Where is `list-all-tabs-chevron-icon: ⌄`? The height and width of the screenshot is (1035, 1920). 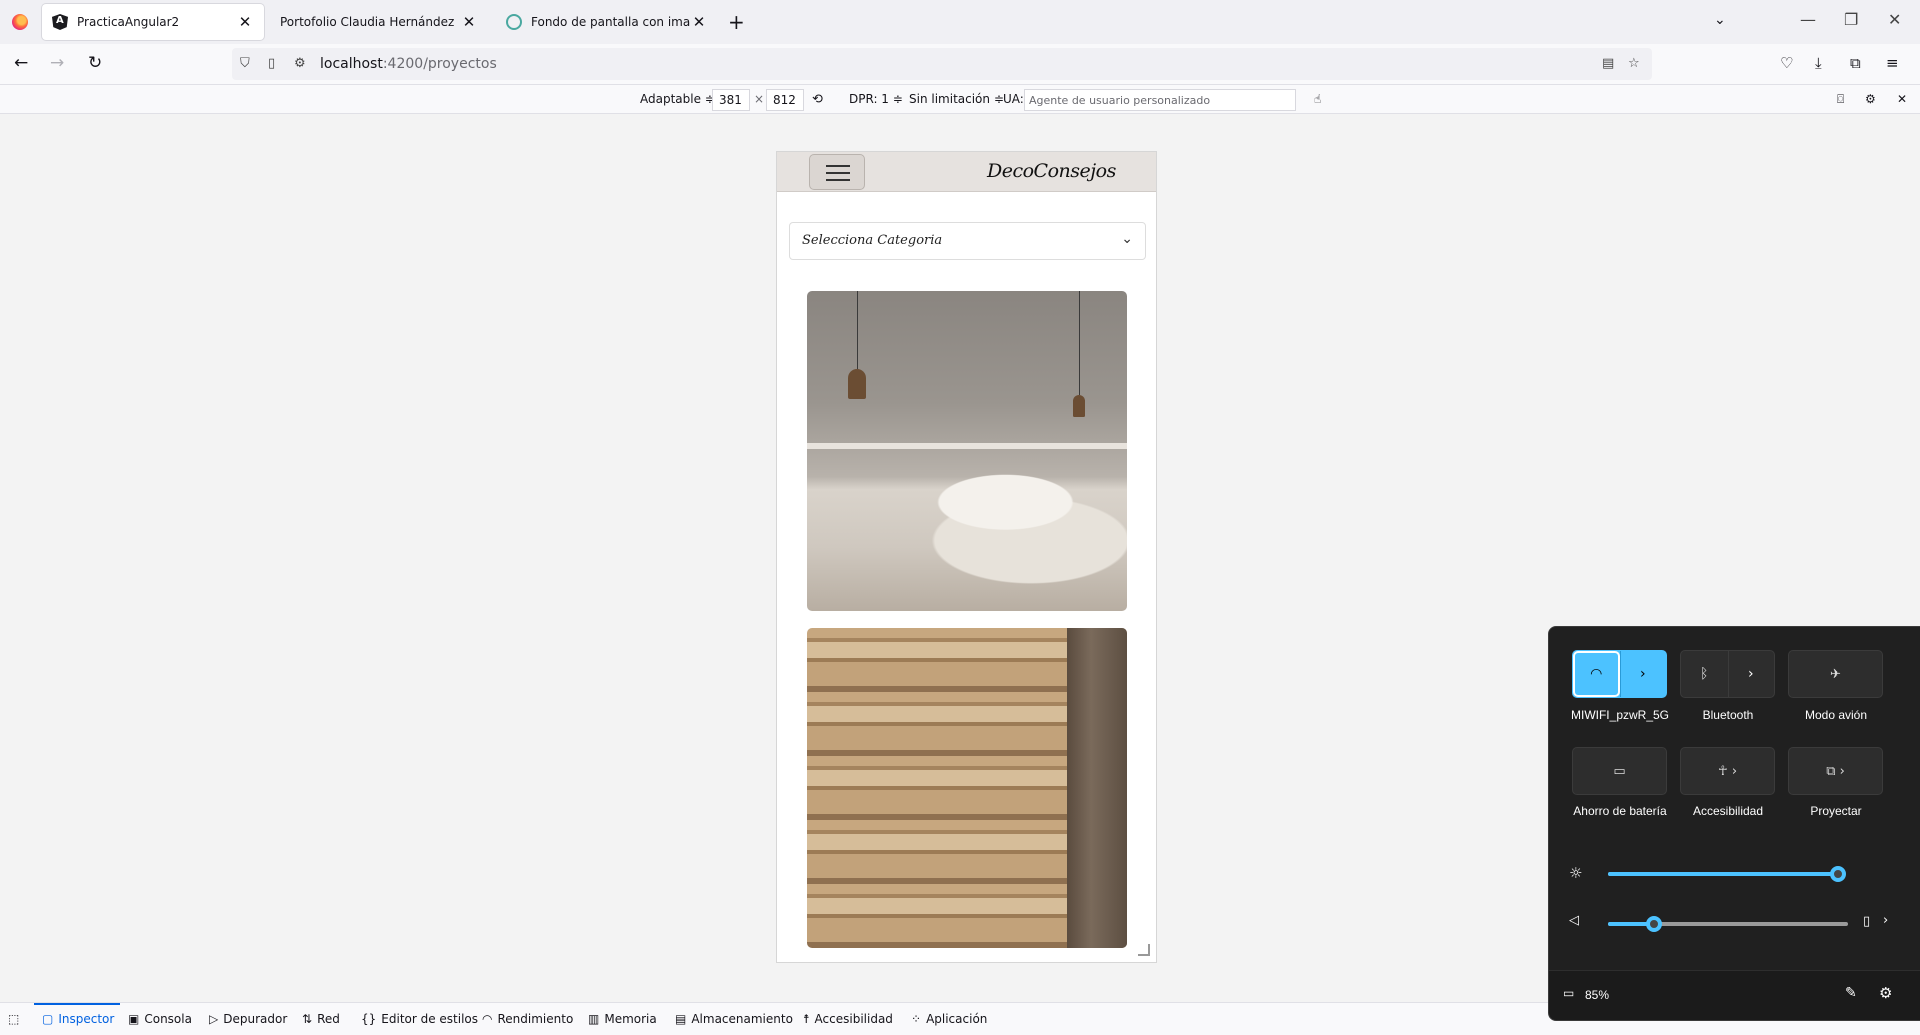
list-all-tabs-chevron-icon: ⌄ is located at coordinates (1720, 20).